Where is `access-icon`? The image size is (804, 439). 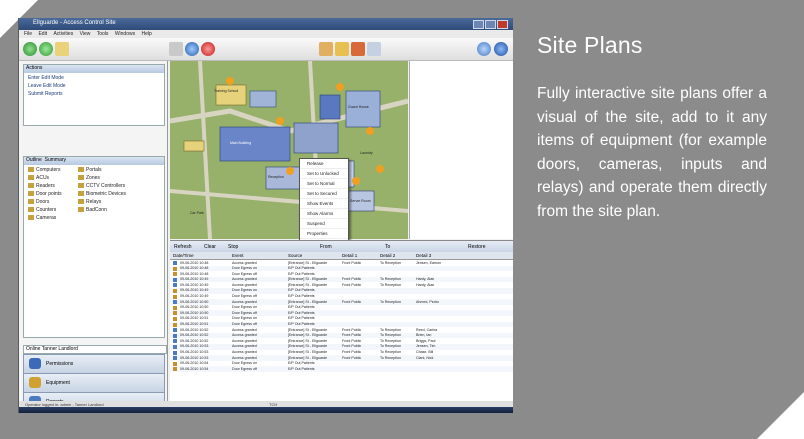 access-icon is located at coordinates (175, 352).